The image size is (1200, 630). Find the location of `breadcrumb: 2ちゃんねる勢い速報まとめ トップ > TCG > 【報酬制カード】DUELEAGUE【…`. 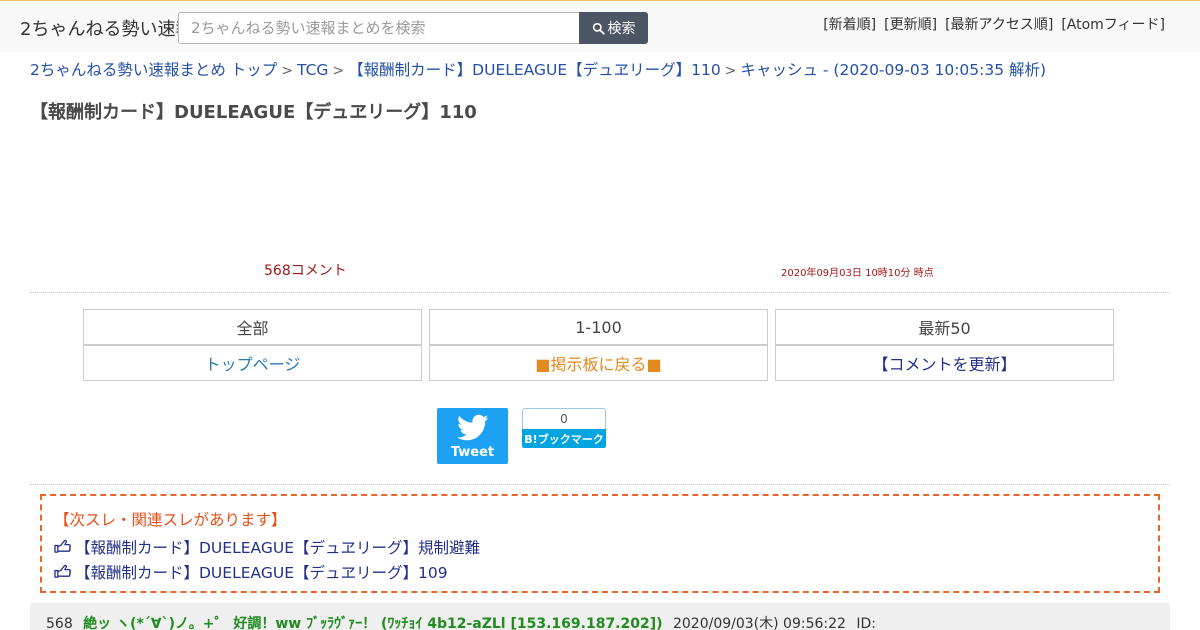

breadcrumb: 2ちゃんねる勢い速報まとめ トップ > TCG > 【報酬制カード】DUELEAGUE【… is located at coordinates (538, 69).